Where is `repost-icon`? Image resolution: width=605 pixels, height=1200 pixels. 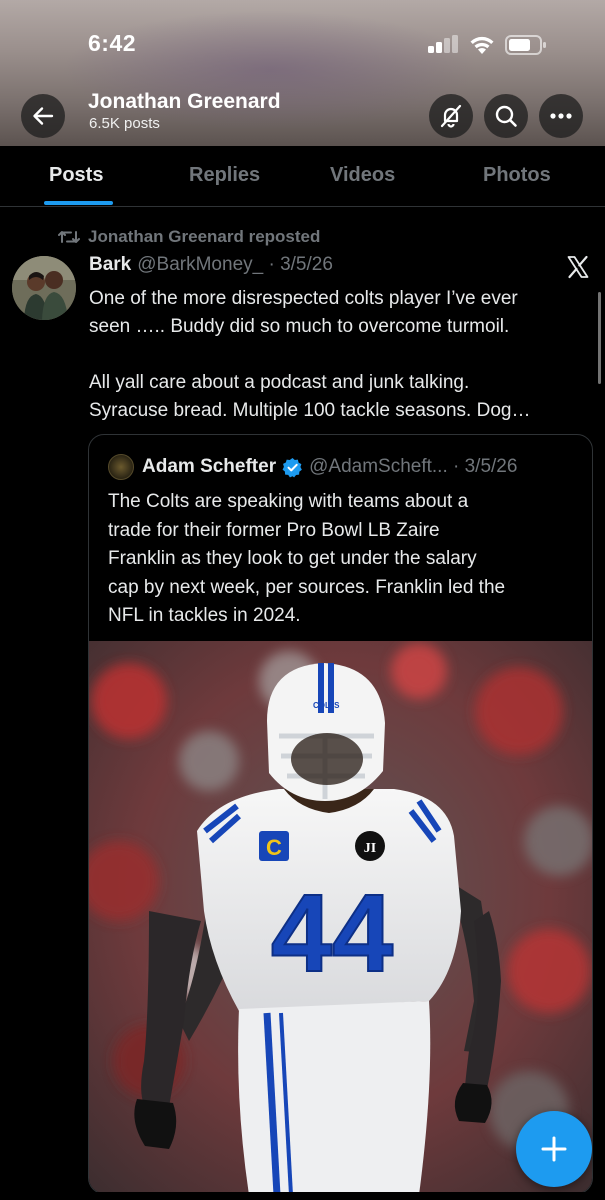
repost-icon is located at coordinates (69, 237).